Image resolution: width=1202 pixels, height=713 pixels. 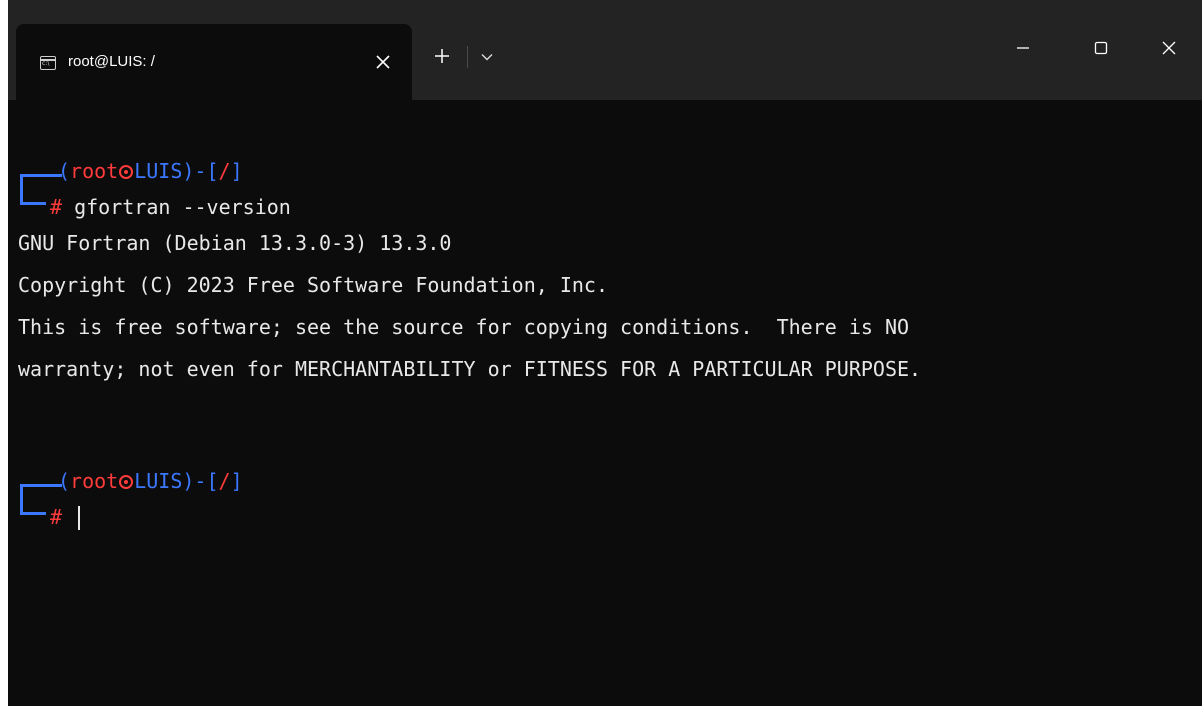 I want to click on maximize-icon, so click(x=1101, y=48).